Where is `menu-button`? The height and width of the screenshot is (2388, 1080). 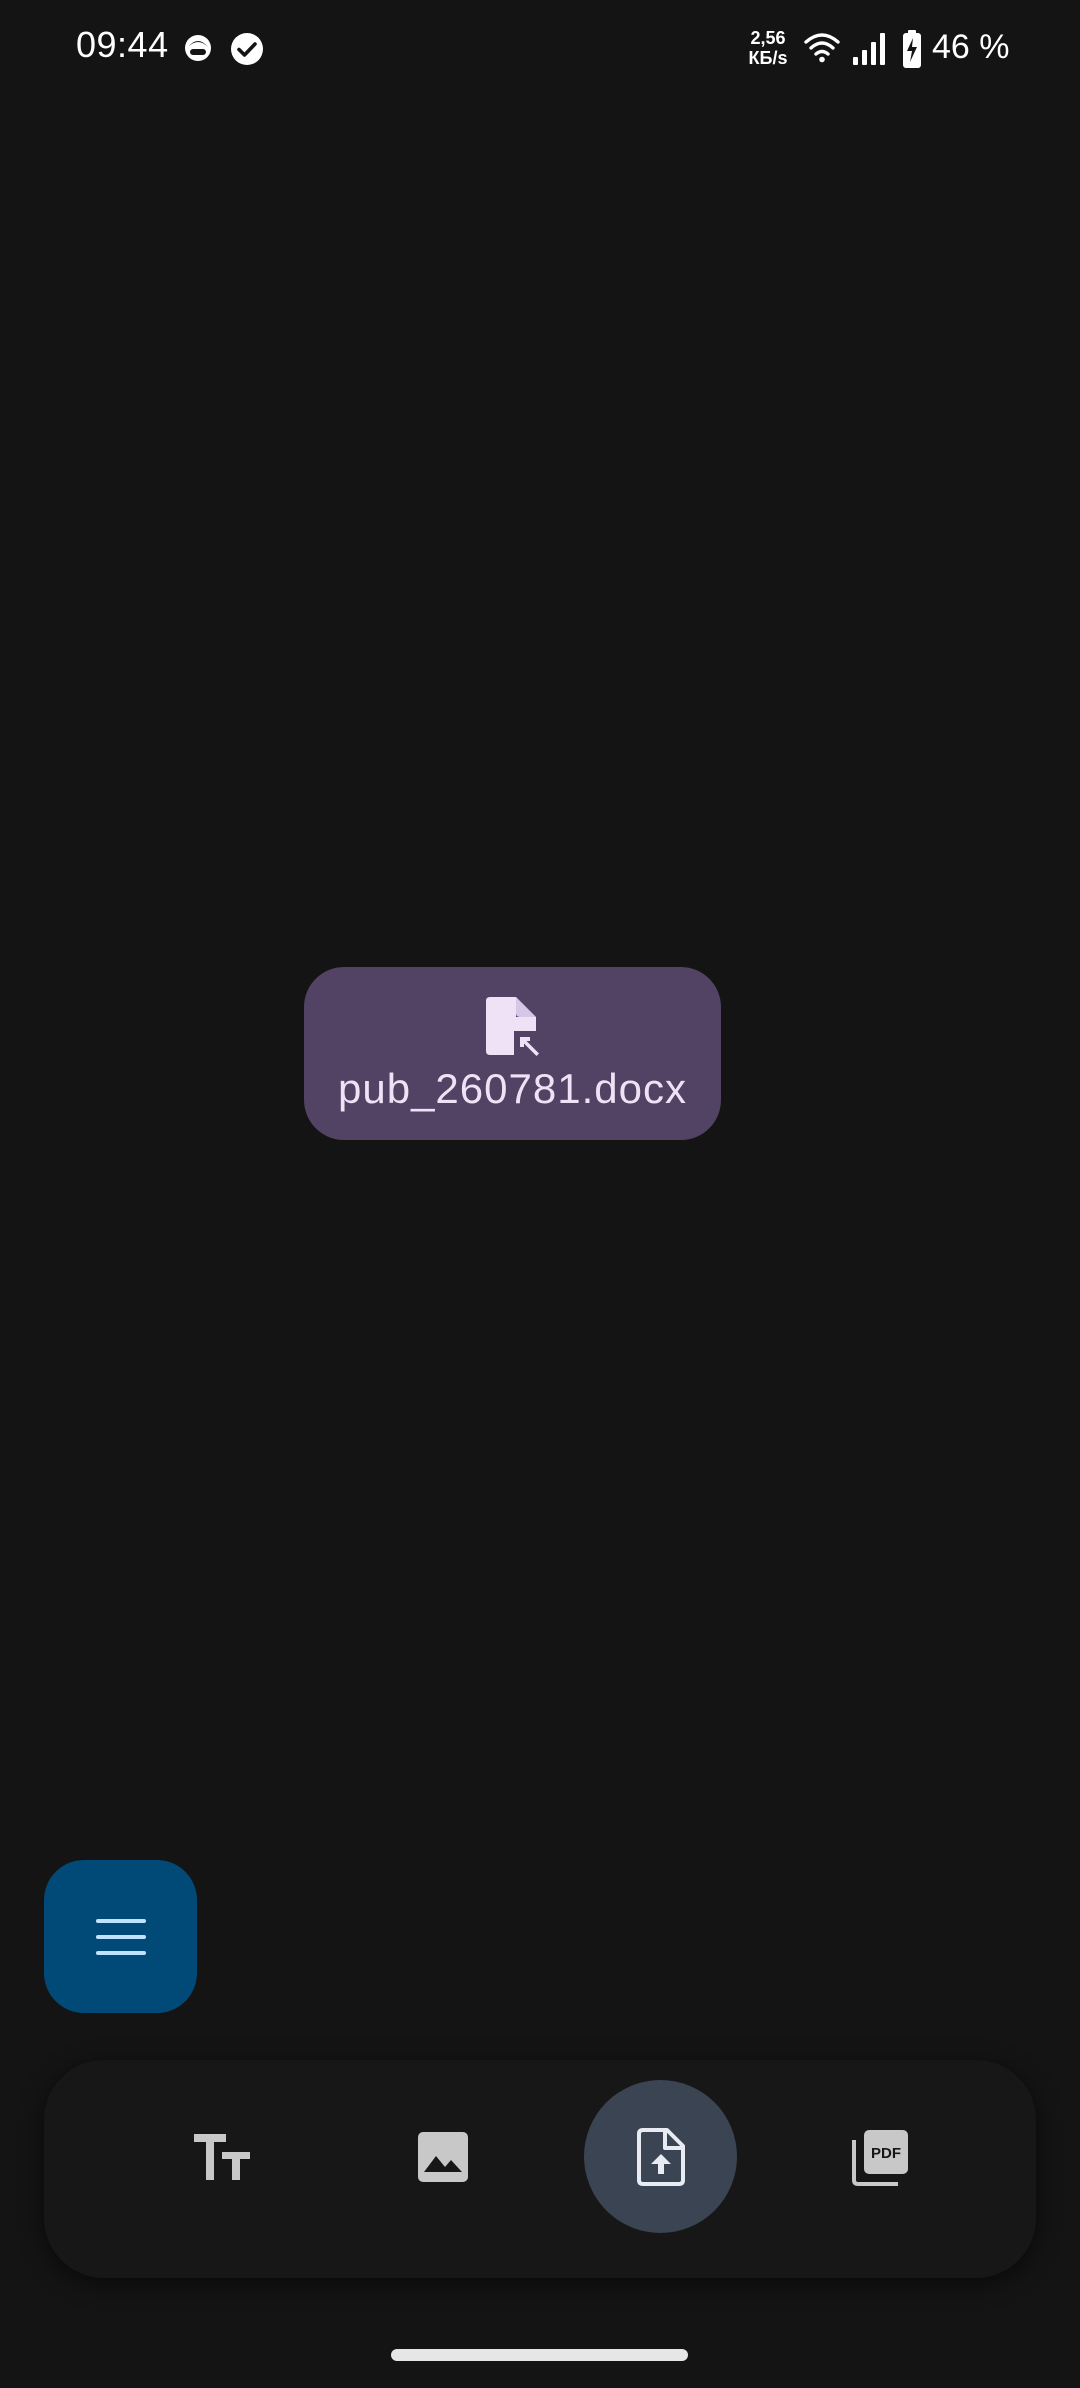
menu-button is located at coordinates (120, 1936).